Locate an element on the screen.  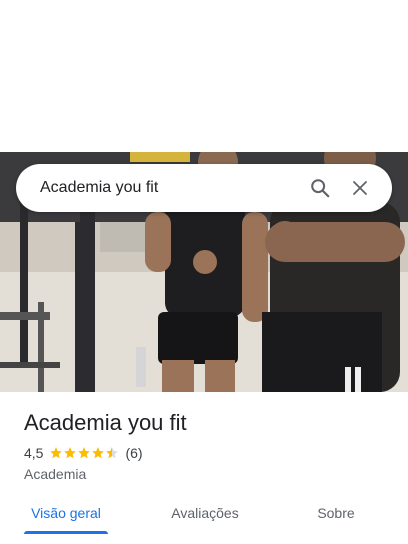
place-tabs: Visão geral Avaliações Sobre is located at coordinates (204, 520).